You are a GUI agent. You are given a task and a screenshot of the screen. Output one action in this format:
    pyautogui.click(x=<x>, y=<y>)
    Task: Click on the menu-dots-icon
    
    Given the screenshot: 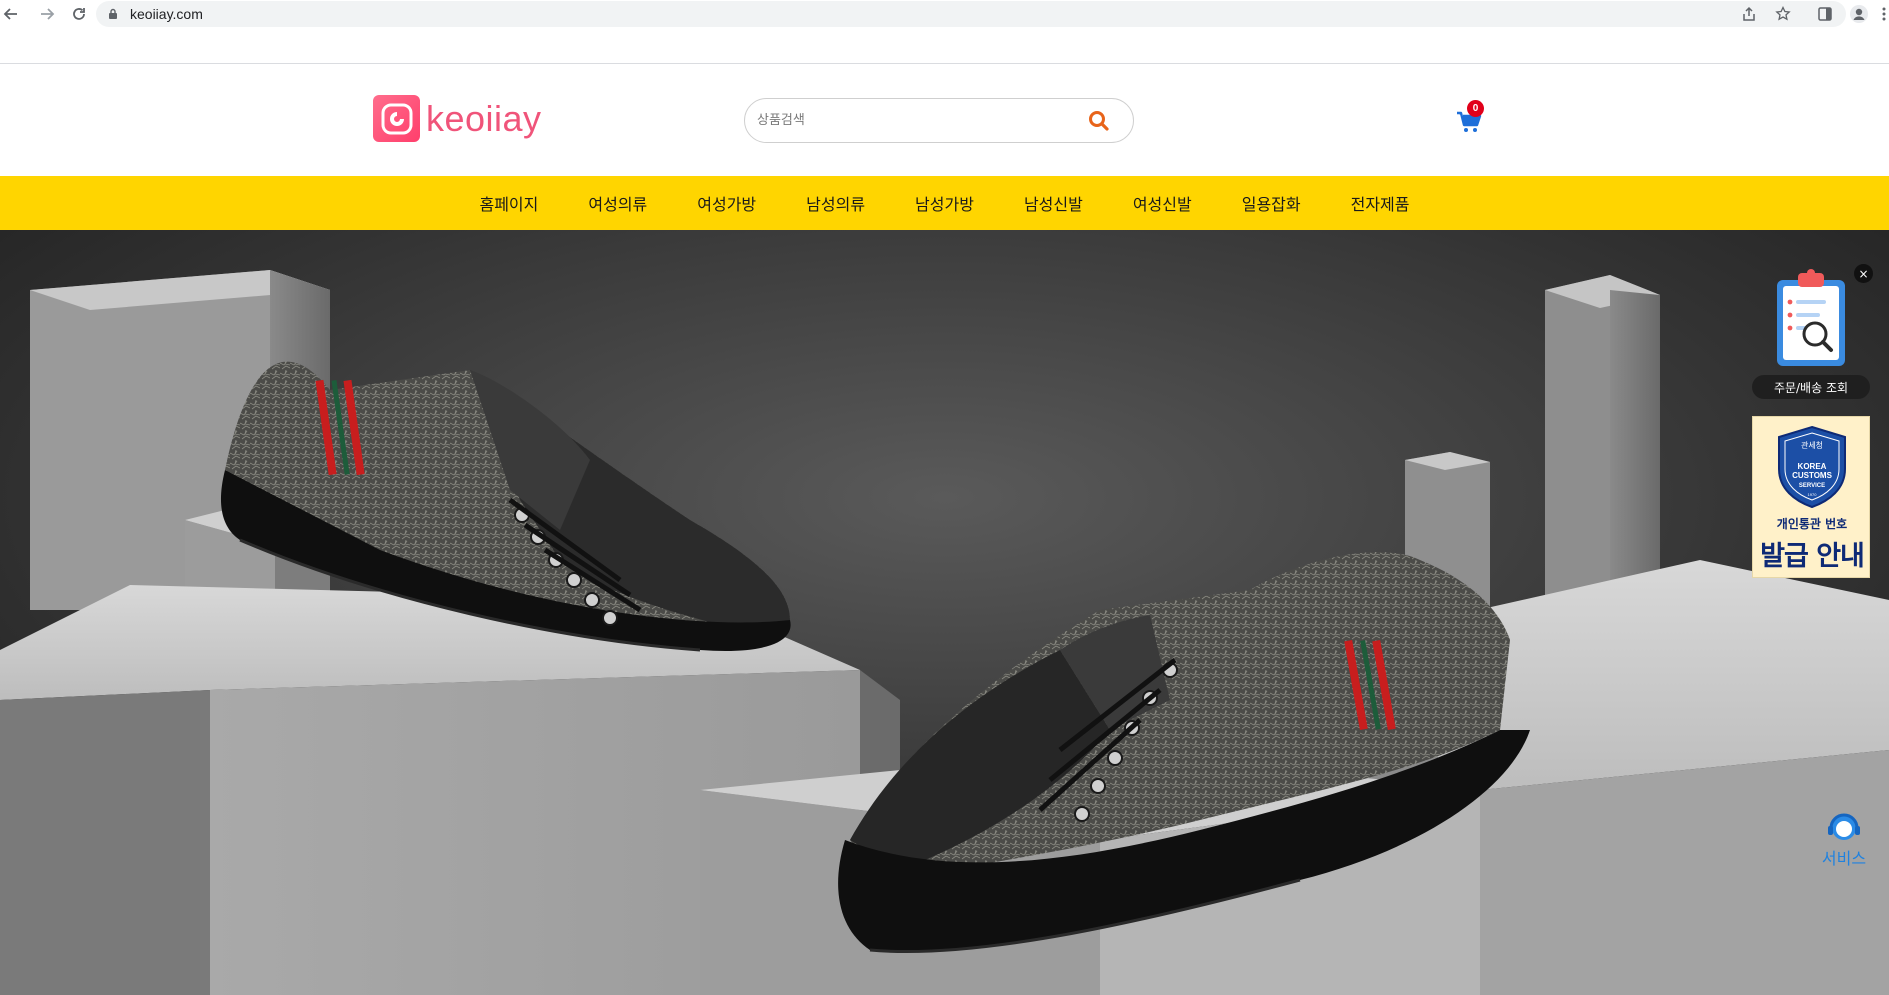 What is the action you would take?
    pyautogui.click(x=1884, y=14)
    